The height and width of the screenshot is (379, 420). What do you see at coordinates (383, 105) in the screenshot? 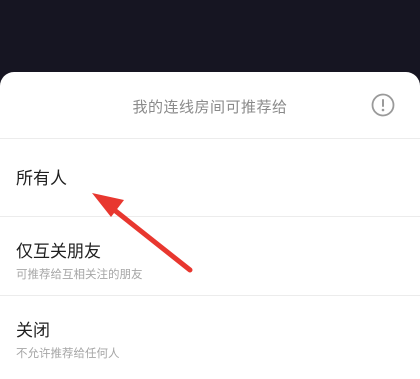
I see `info-icon` at bounding box center [383, 105].